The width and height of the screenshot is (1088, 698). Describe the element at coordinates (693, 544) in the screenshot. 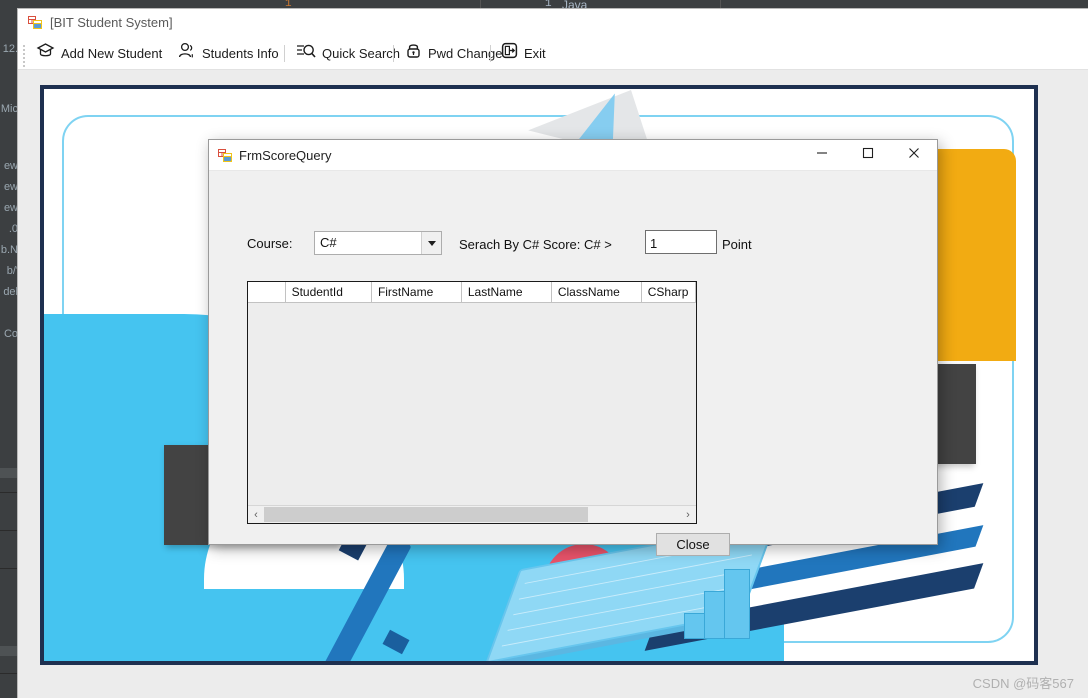

I see `close-button: Close` at that location.